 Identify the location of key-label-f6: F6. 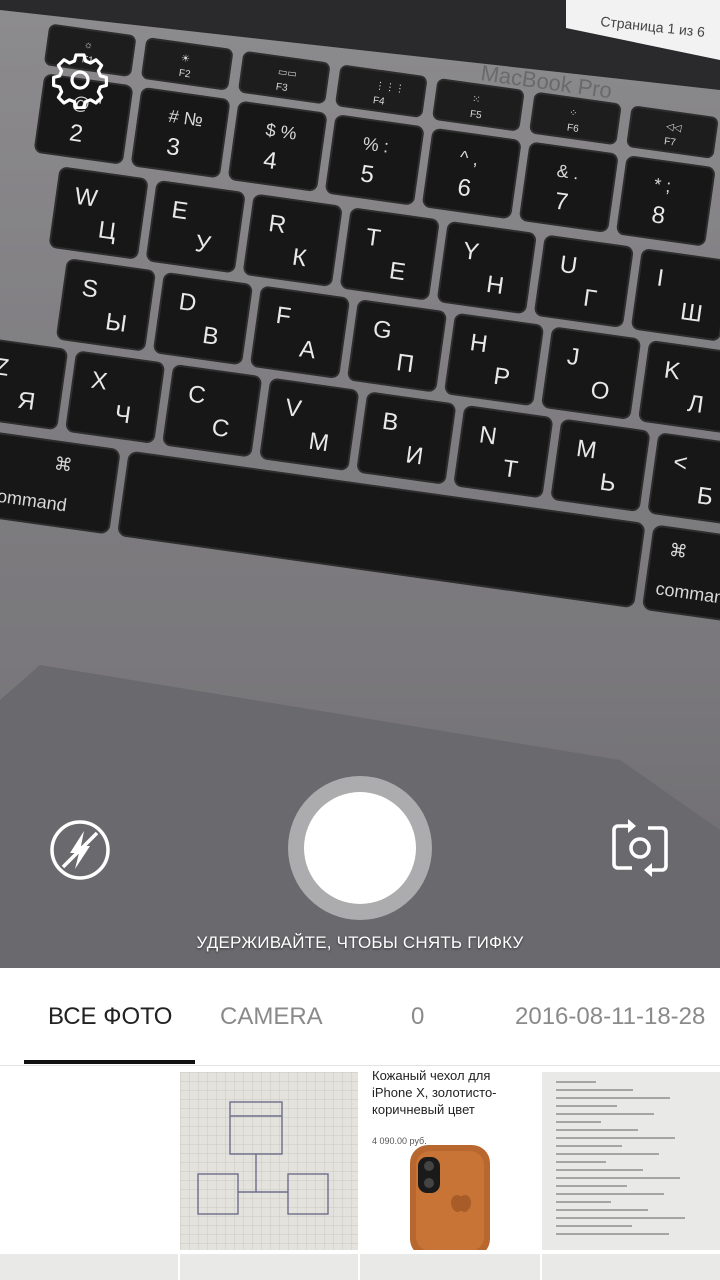
(573, 128).